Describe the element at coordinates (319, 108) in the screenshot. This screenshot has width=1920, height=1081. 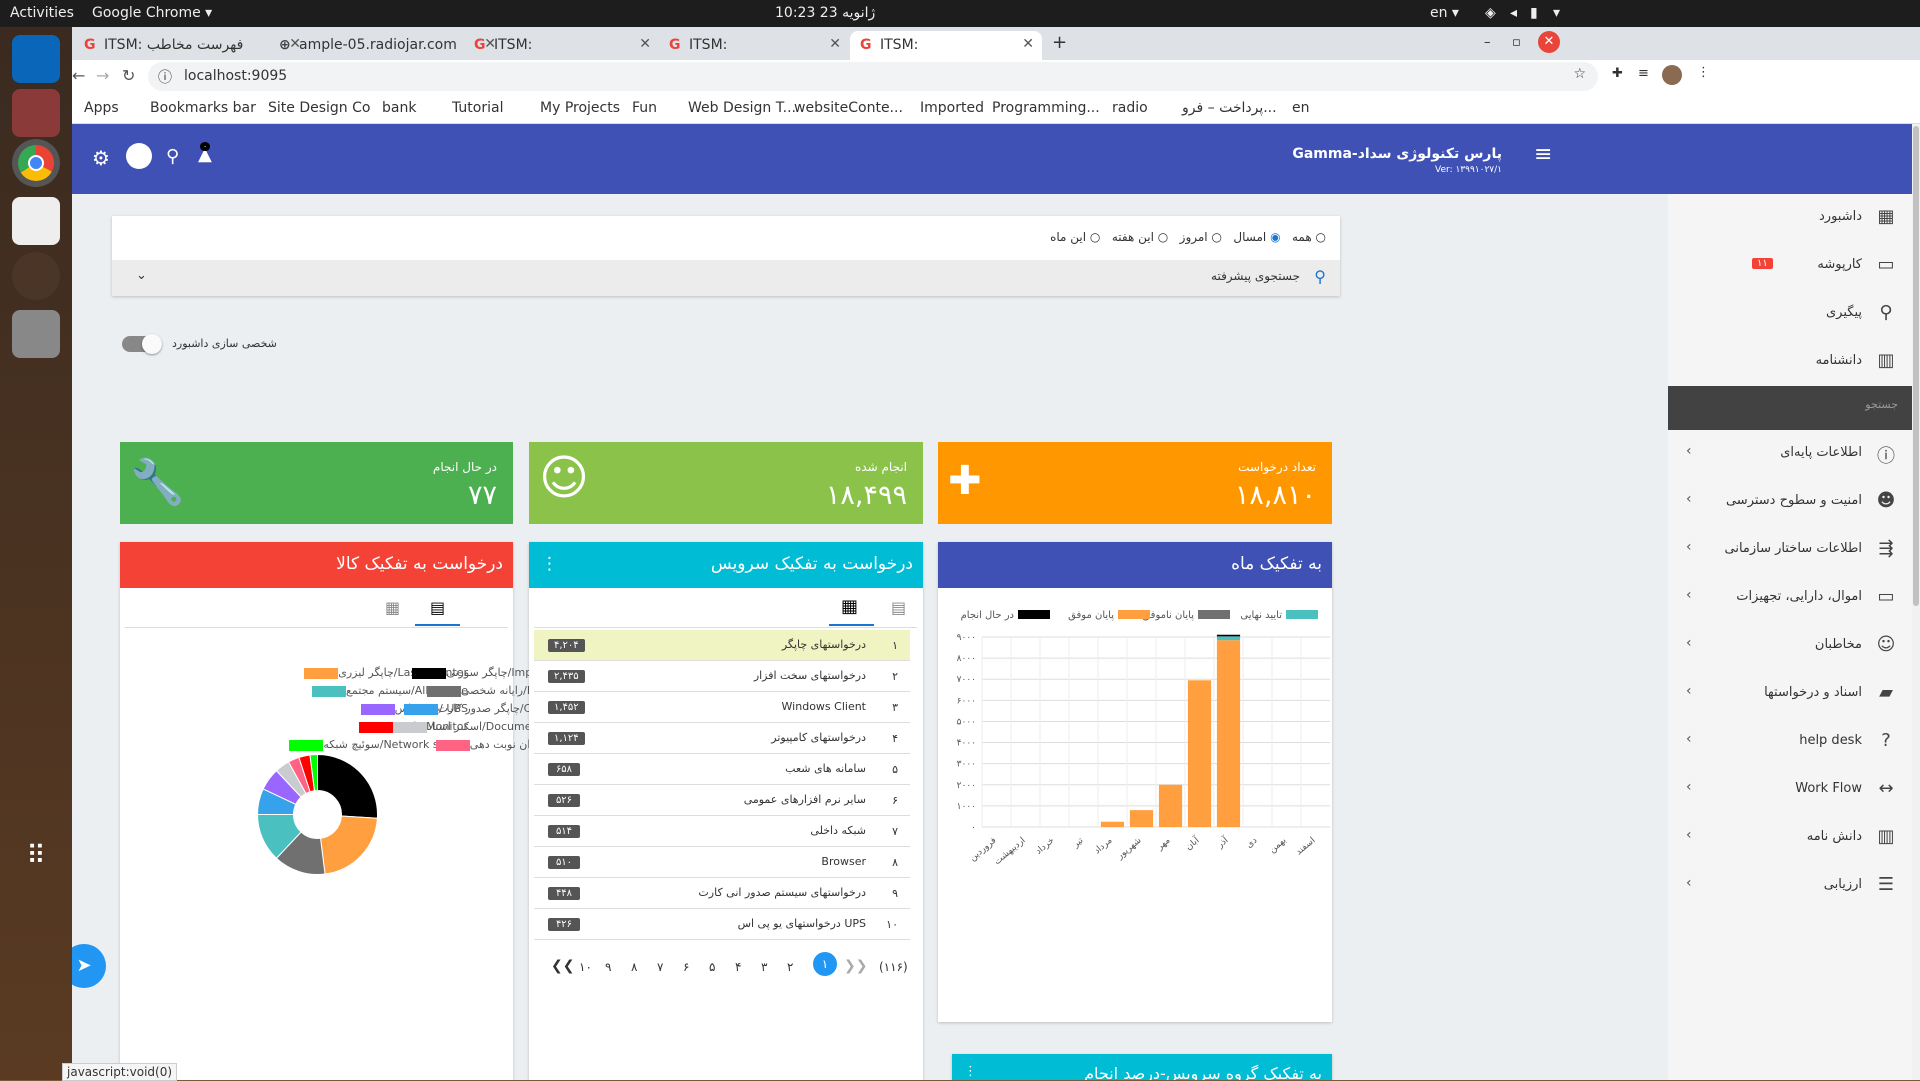
I see `bookmark-folder: Site Design Co` at that location.